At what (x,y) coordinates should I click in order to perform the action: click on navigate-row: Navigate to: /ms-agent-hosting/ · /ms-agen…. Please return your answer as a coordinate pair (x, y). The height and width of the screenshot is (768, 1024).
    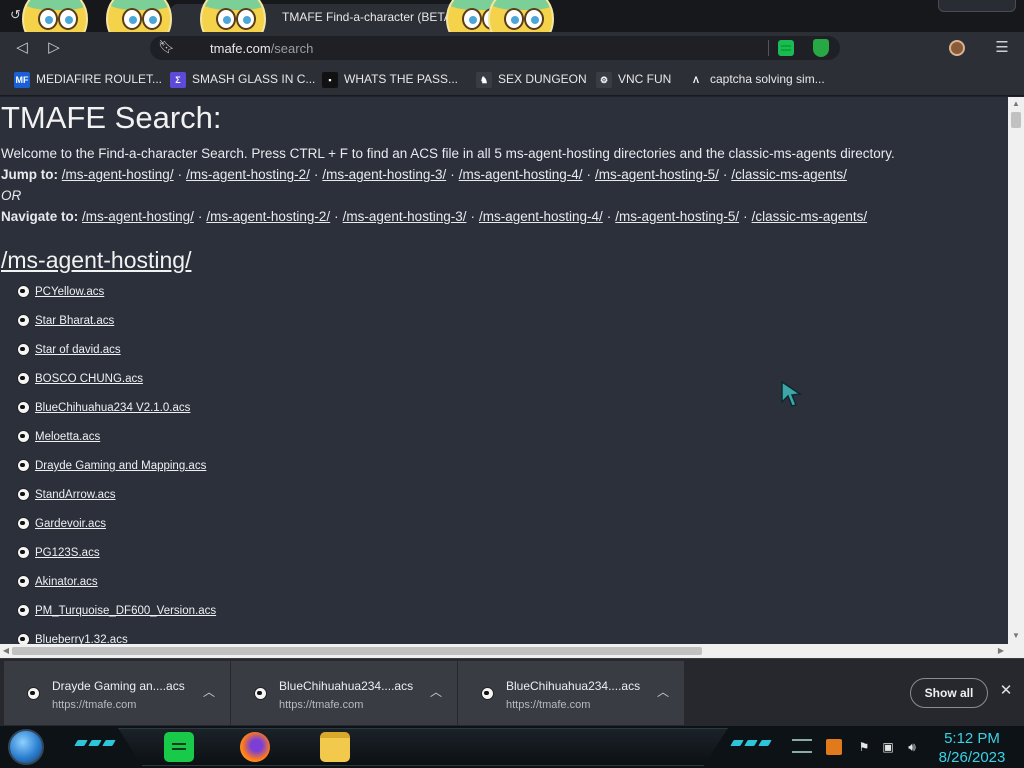
    Looking at the image, I should click on (434, 216).